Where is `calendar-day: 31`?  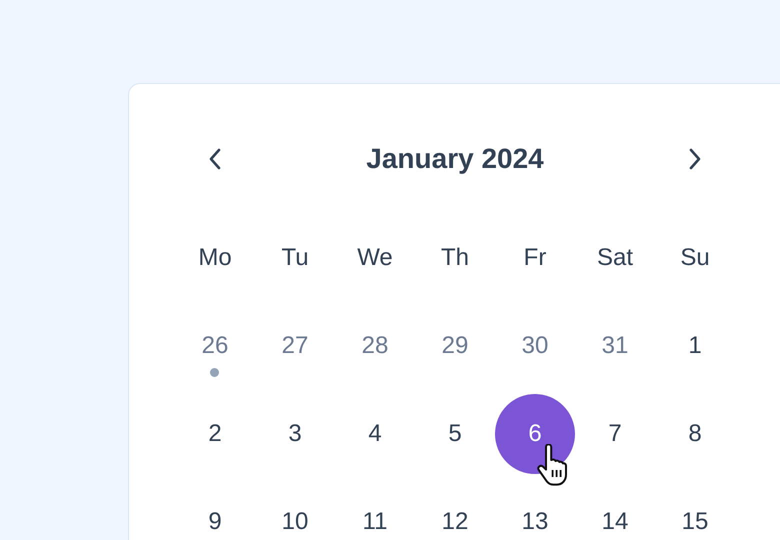 calendar-day: 31 is located at coordinates (615, 346).